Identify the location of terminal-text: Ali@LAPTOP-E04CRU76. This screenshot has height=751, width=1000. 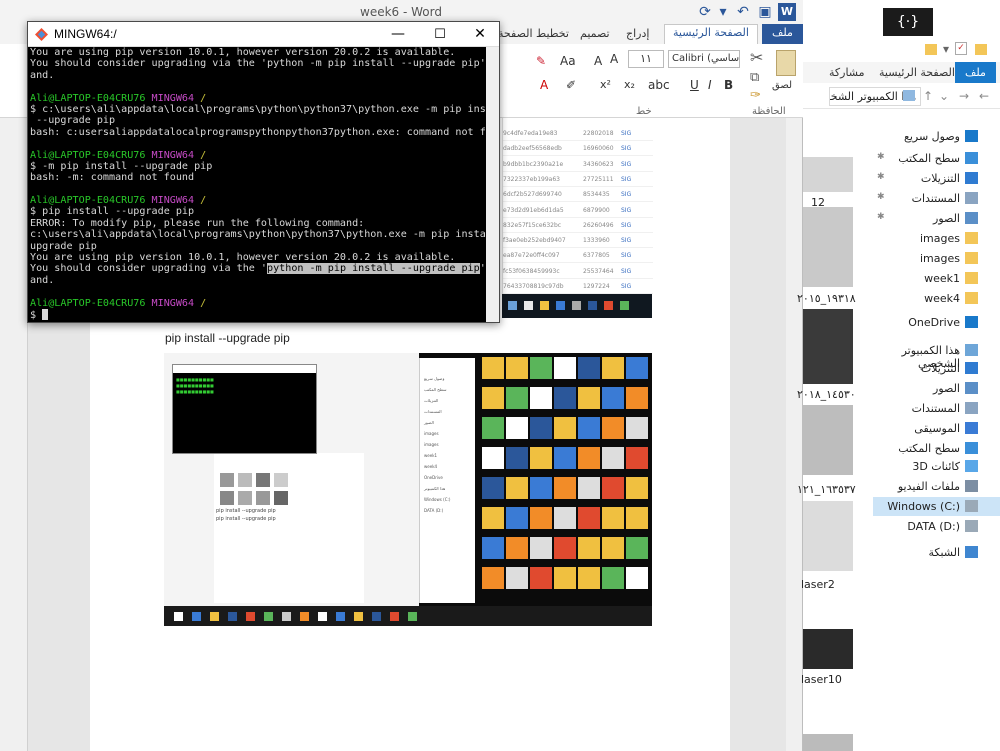
(91, 201).